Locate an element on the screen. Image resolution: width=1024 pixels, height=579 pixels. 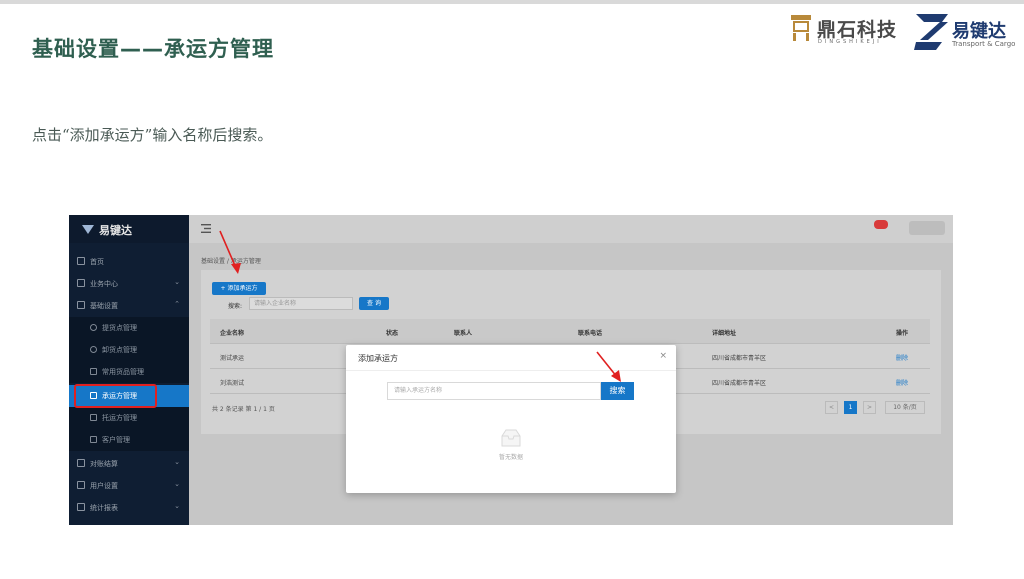
shipper-icon is located at coordinates (93, 417).